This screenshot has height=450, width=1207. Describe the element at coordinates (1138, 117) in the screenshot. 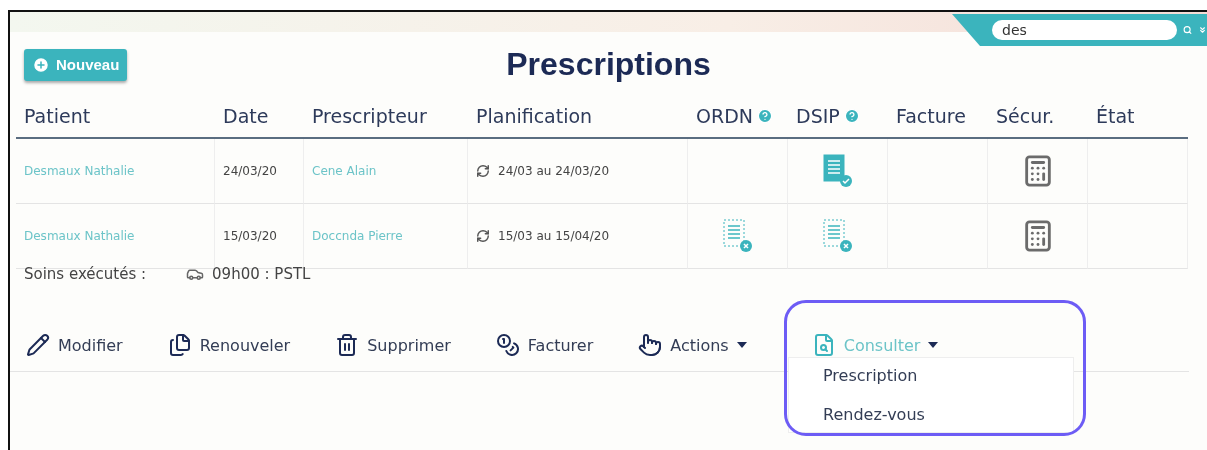

I see `column-header: État` at that location.